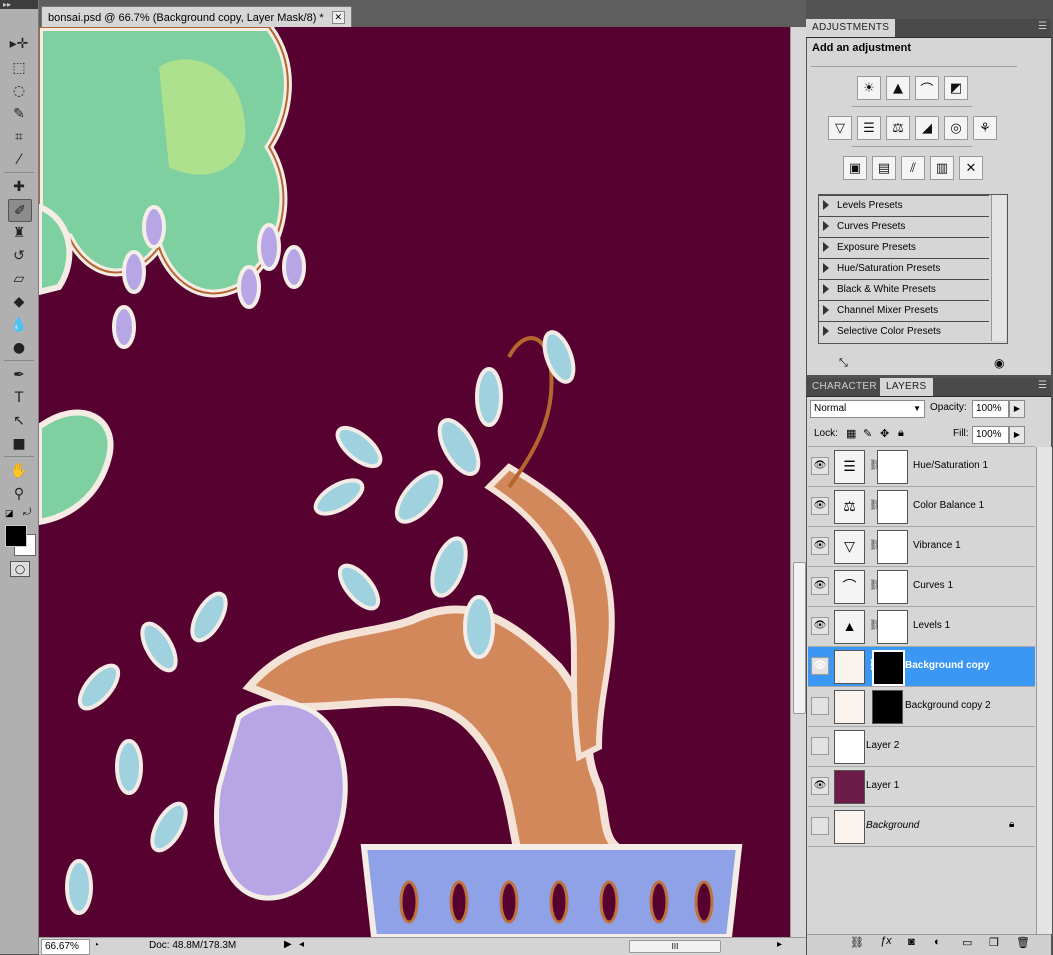 This screenshot has width=1053, height=955. I want to click on zoom-tool-icon: ⚲, so click(19, 493).